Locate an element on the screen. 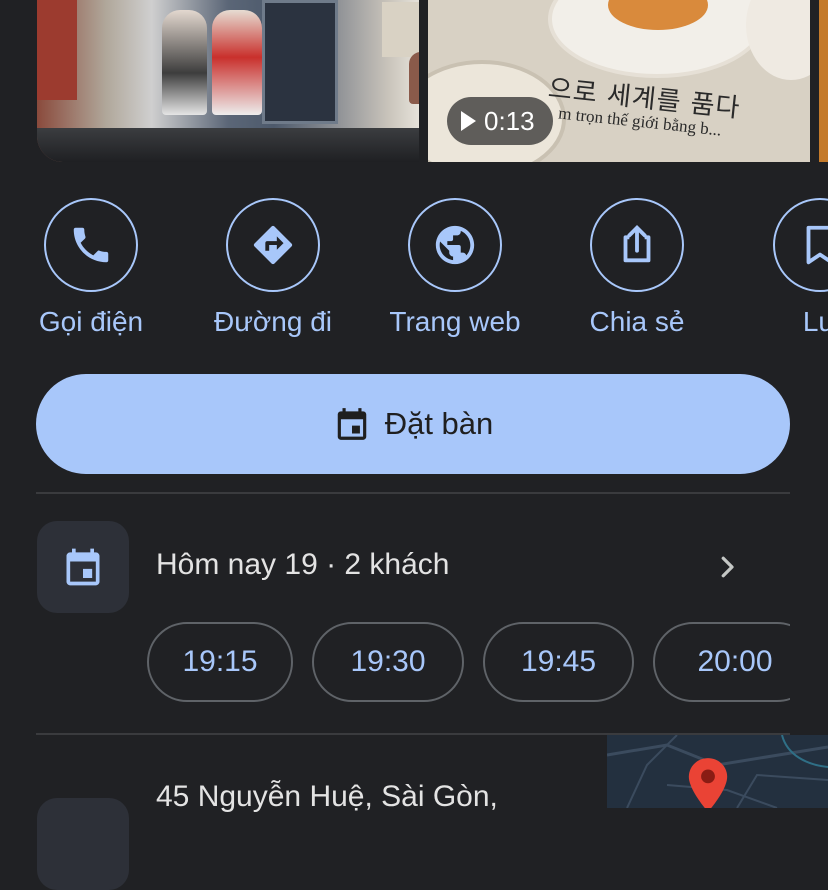  website-label: Trang web is located at coordinates (455, 321).